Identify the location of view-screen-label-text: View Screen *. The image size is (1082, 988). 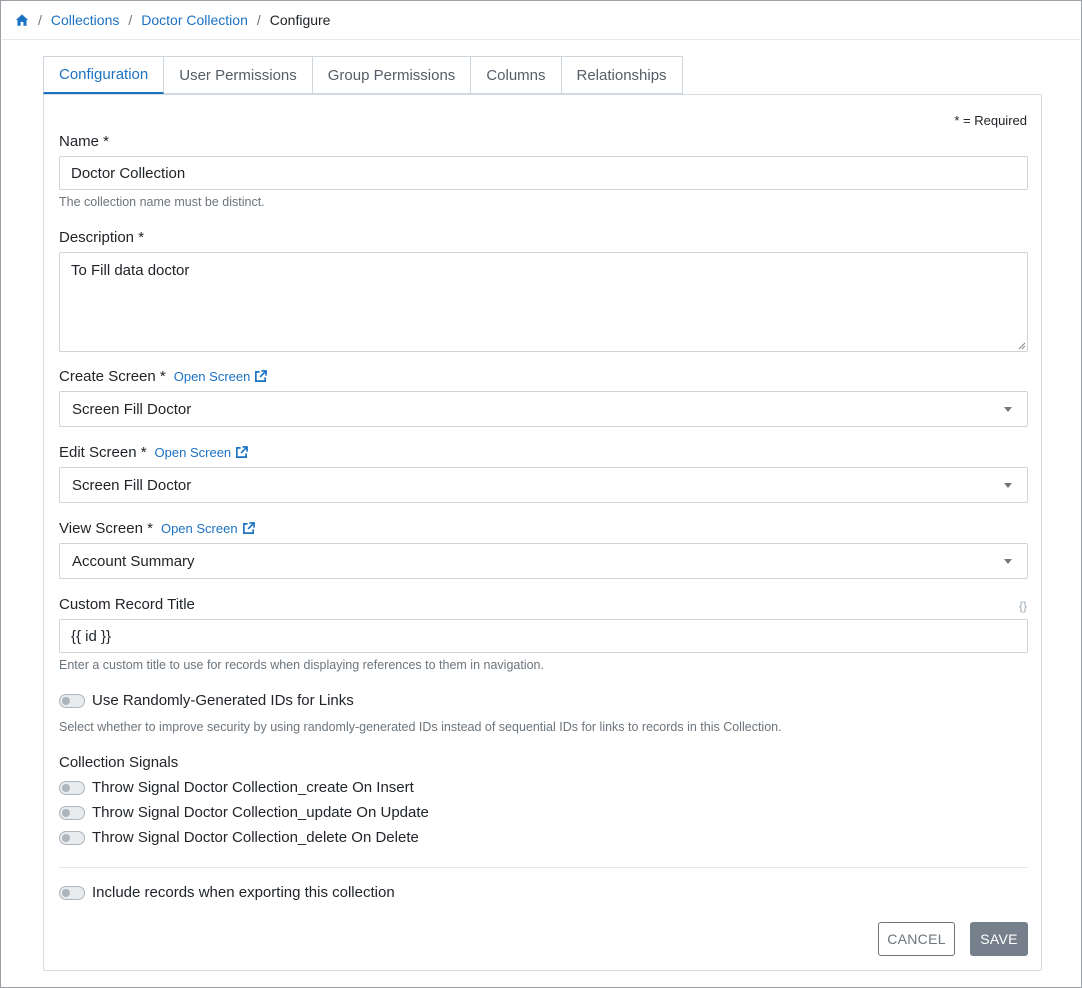
(106, 528).